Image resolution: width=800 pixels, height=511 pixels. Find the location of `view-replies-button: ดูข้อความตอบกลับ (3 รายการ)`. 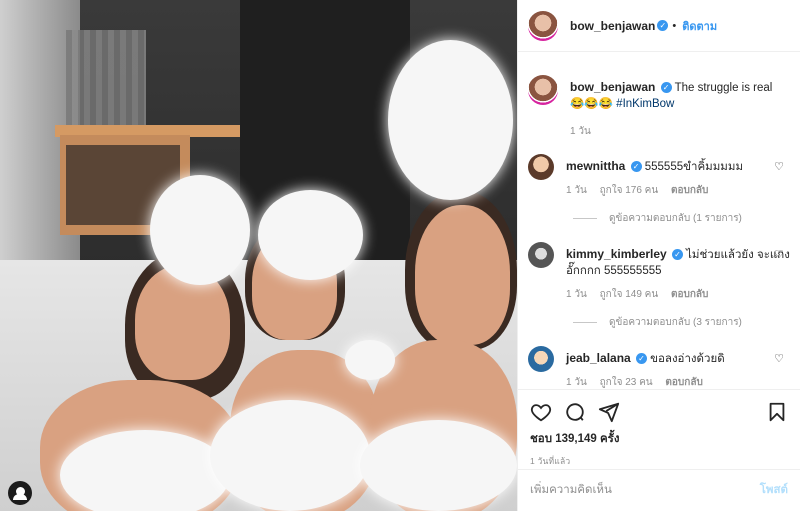

view-replies-button: ดูข้อความตอบกลับ (3 รายการ) is located at coordinates (681, 322).